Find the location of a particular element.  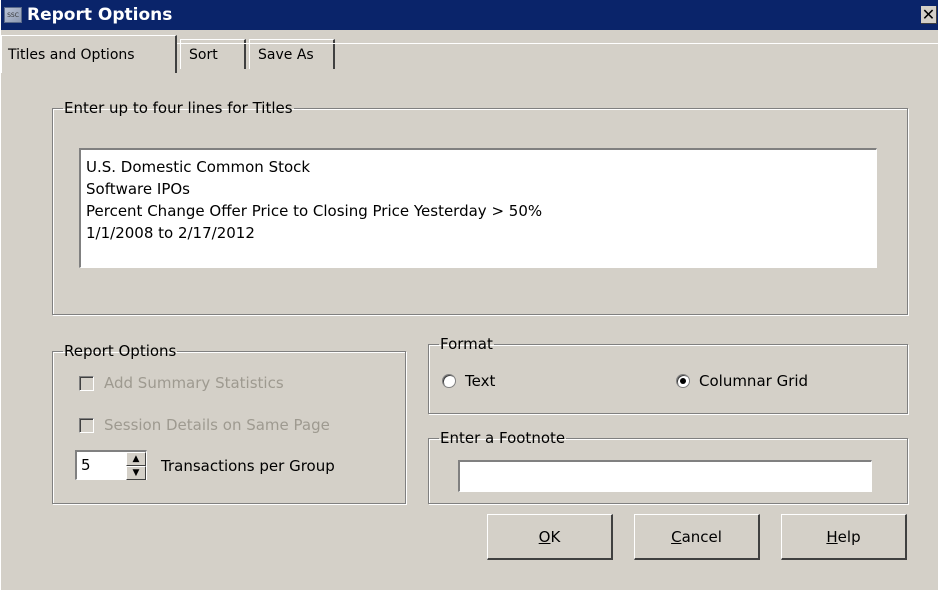

footnote-input is located at coordinates (665, 476).